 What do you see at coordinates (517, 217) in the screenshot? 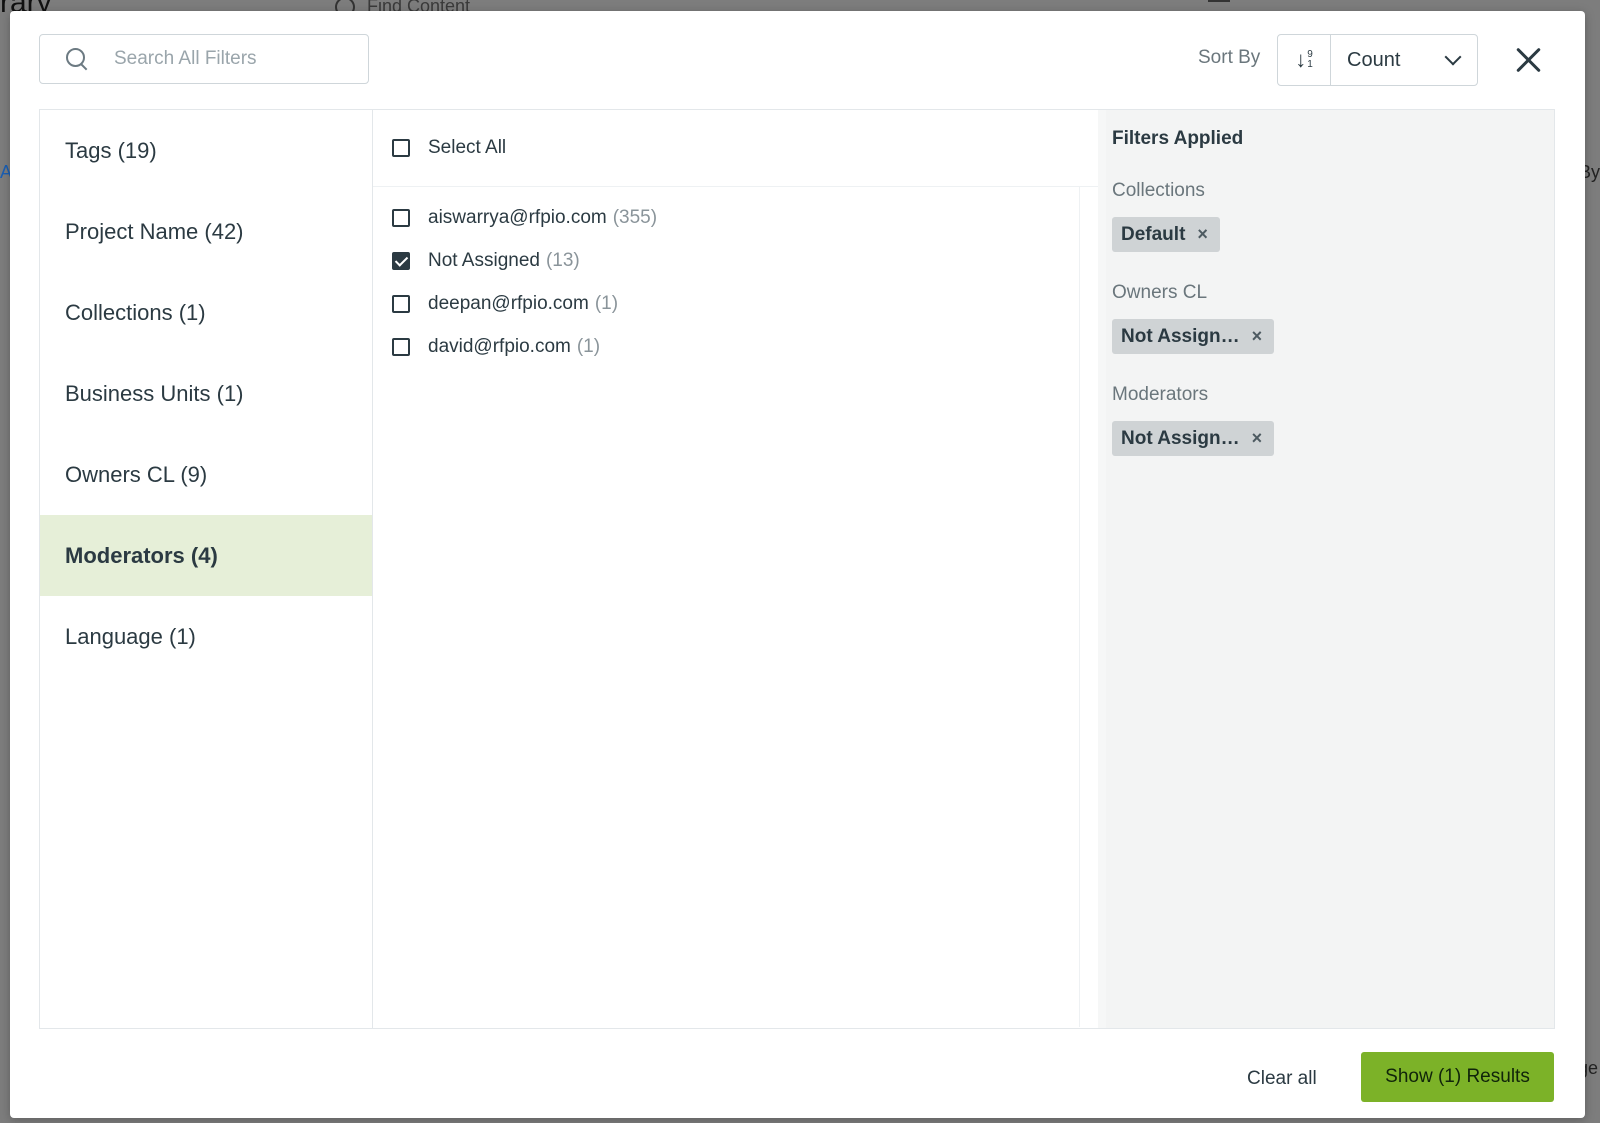
I see `option-label: aiswarrya@rfpio.com` at bounding box center [517, 217].